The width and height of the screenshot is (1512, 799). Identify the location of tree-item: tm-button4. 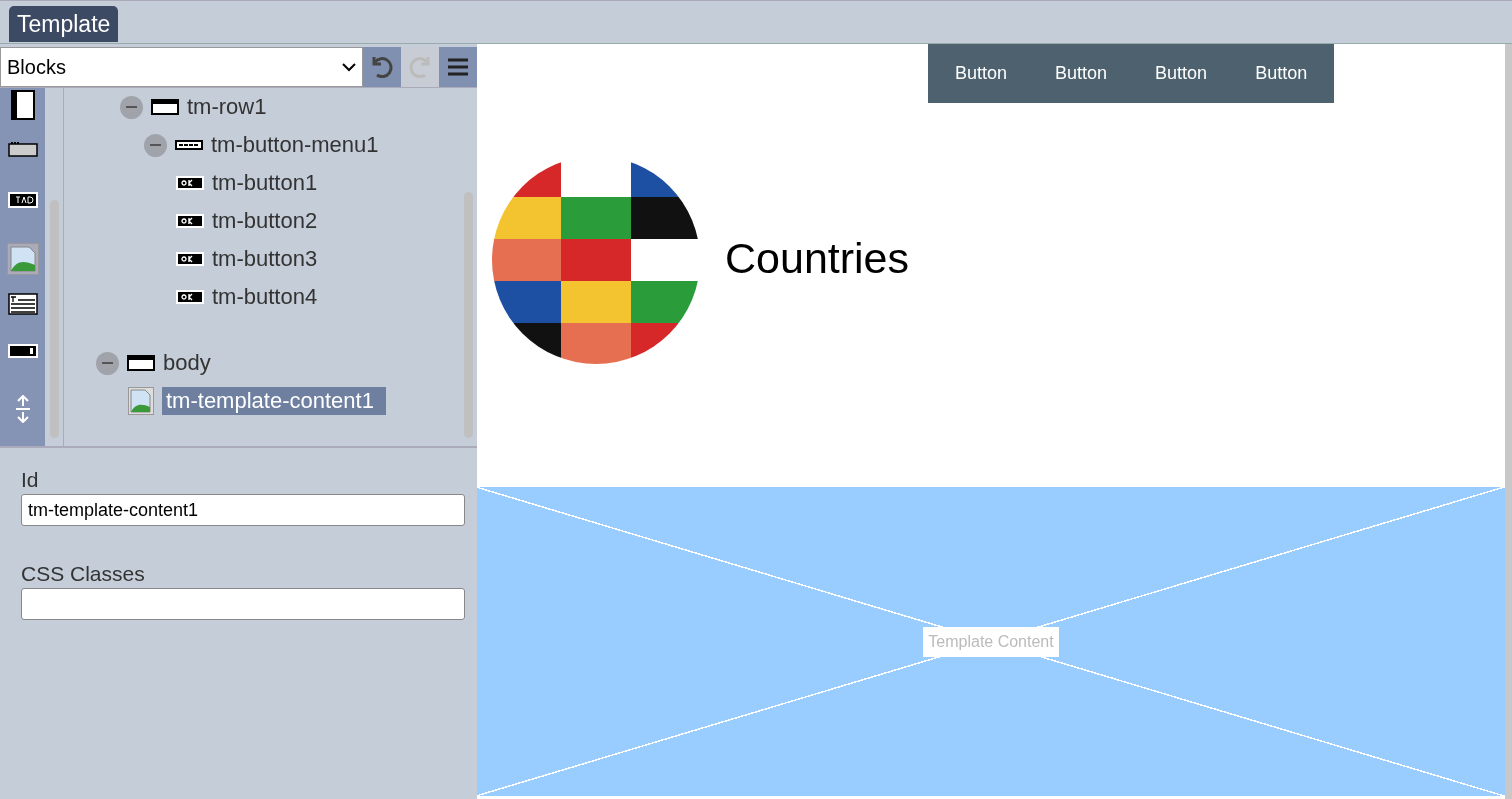
(265, 297).